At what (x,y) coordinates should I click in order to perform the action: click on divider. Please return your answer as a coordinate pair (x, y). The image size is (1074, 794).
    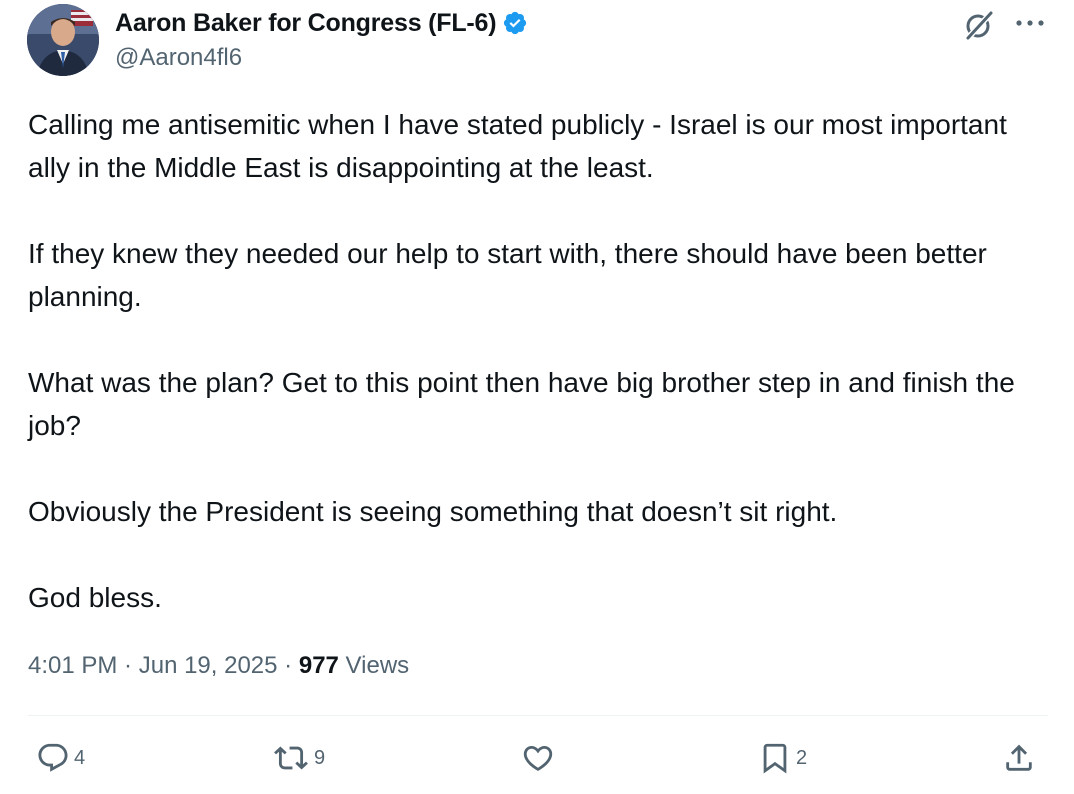
    Looking at the image, I should click on (538, 715).